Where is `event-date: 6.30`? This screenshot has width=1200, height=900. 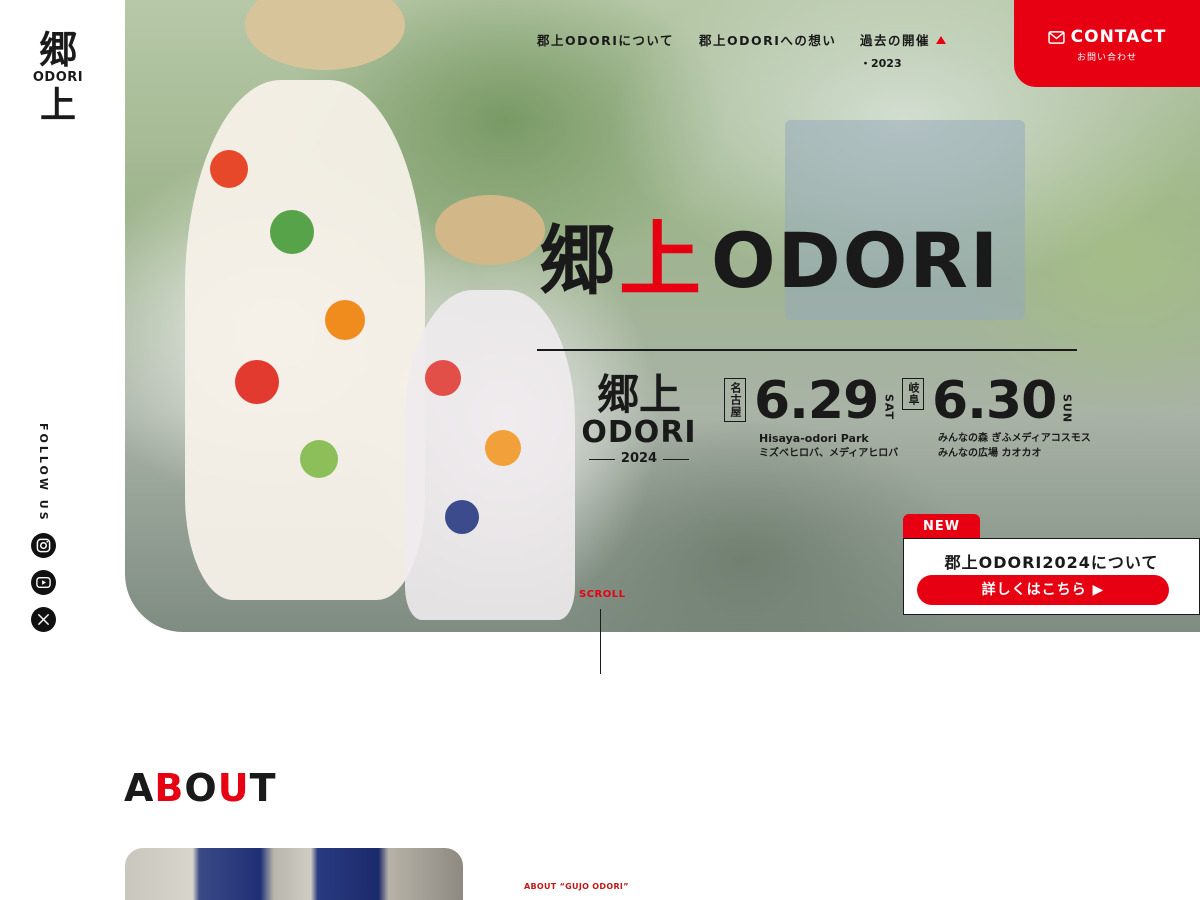 event-date: 6.30 is located at coordinates (994, 401).